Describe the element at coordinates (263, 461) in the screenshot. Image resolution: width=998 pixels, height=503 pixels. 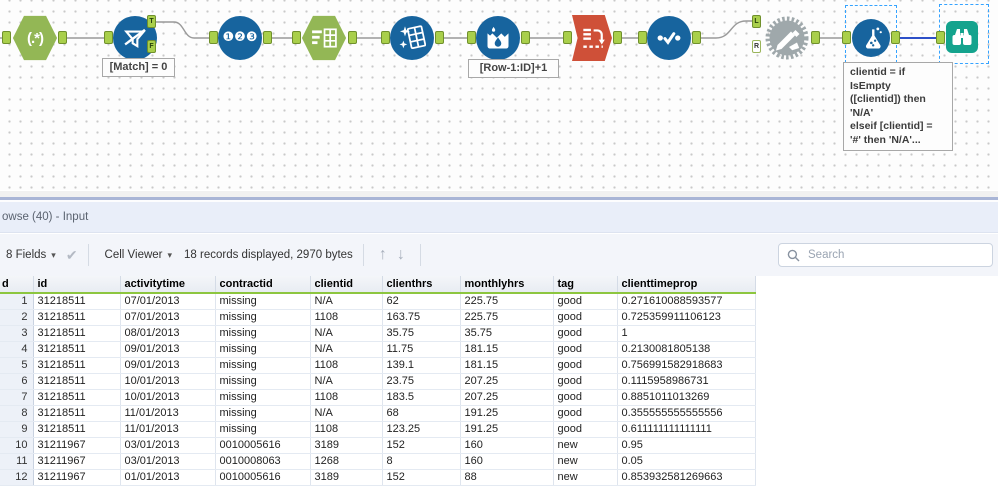
I see `table-cell: 0010008063` at that location.